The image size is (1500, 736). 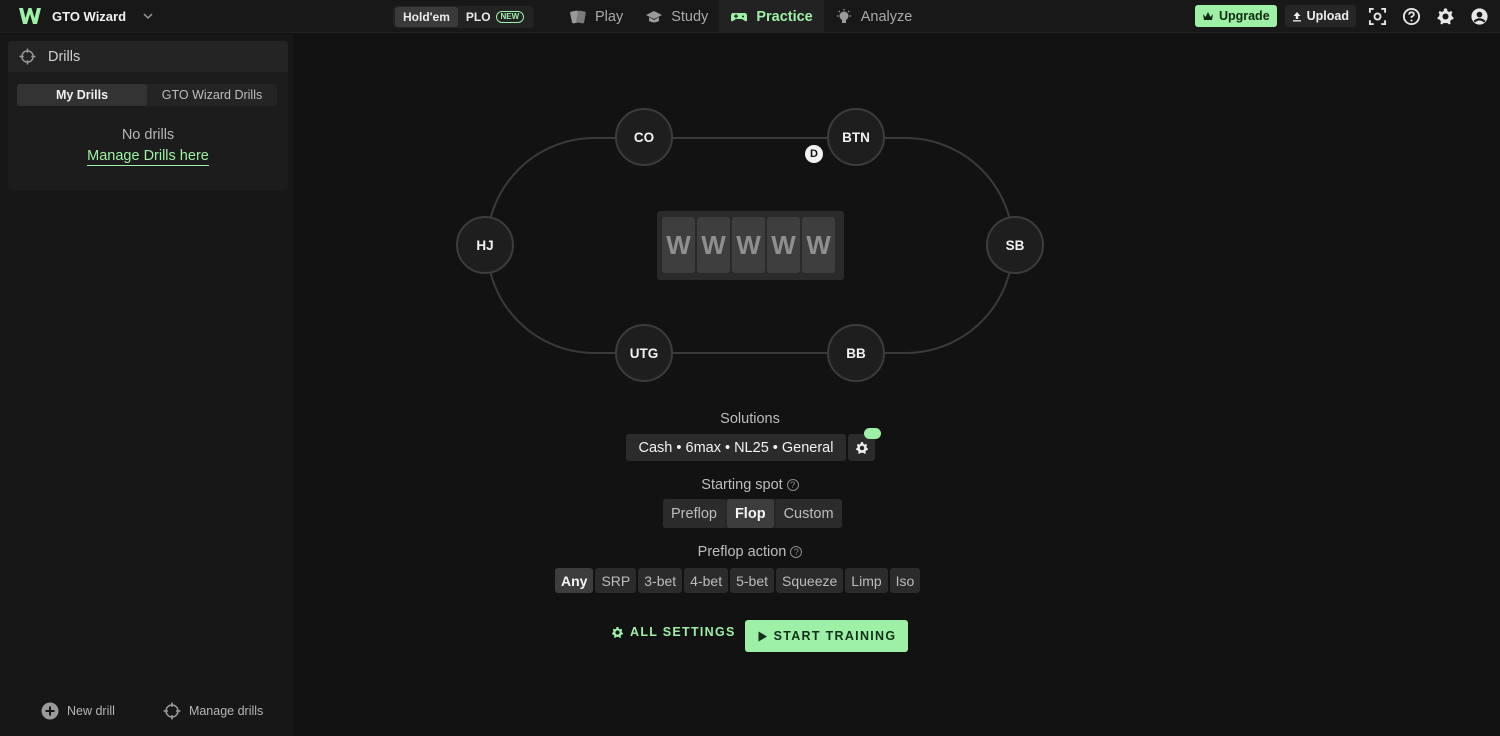 I want to click on nav-study: Study, so click(x=676, y=16).